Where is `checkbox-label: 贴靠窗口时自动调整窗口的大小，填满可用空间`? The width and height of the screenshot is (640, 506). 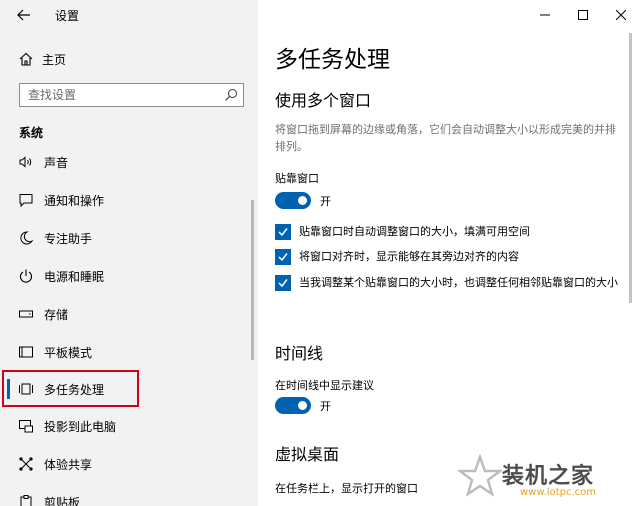
checkbox-label: 贴靠窗口时自动调整窗口的大小，填满可用空间 is located at coordinates (414, 231).